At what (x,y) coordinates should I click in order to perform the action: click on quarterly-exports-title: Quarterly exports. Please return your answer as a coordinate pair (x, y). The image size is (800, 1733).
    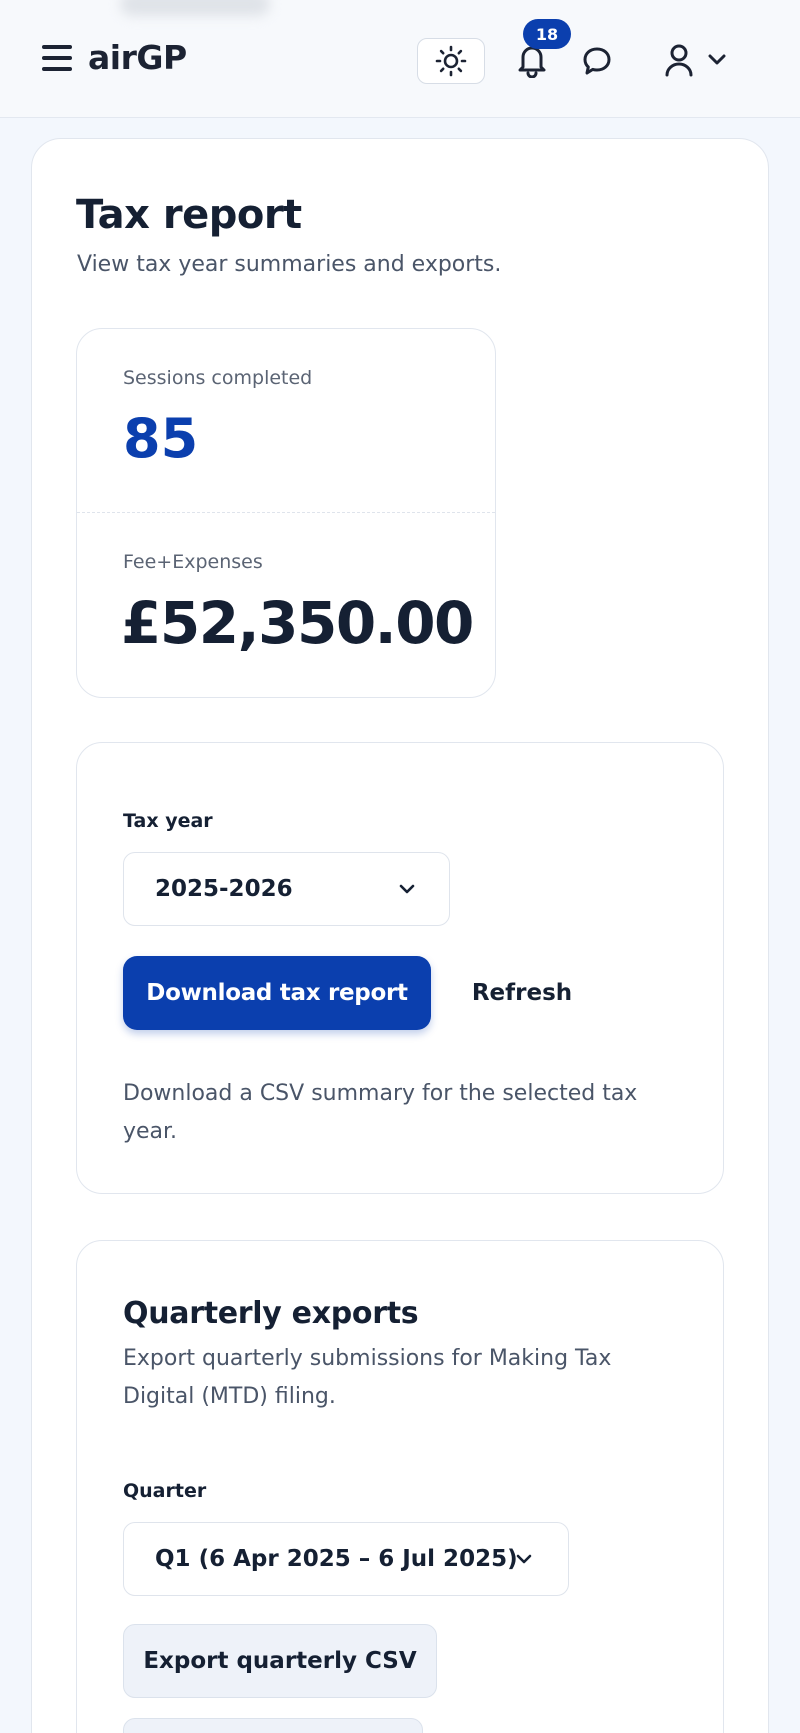
    Looking at the image, I should click on (271, 1313).